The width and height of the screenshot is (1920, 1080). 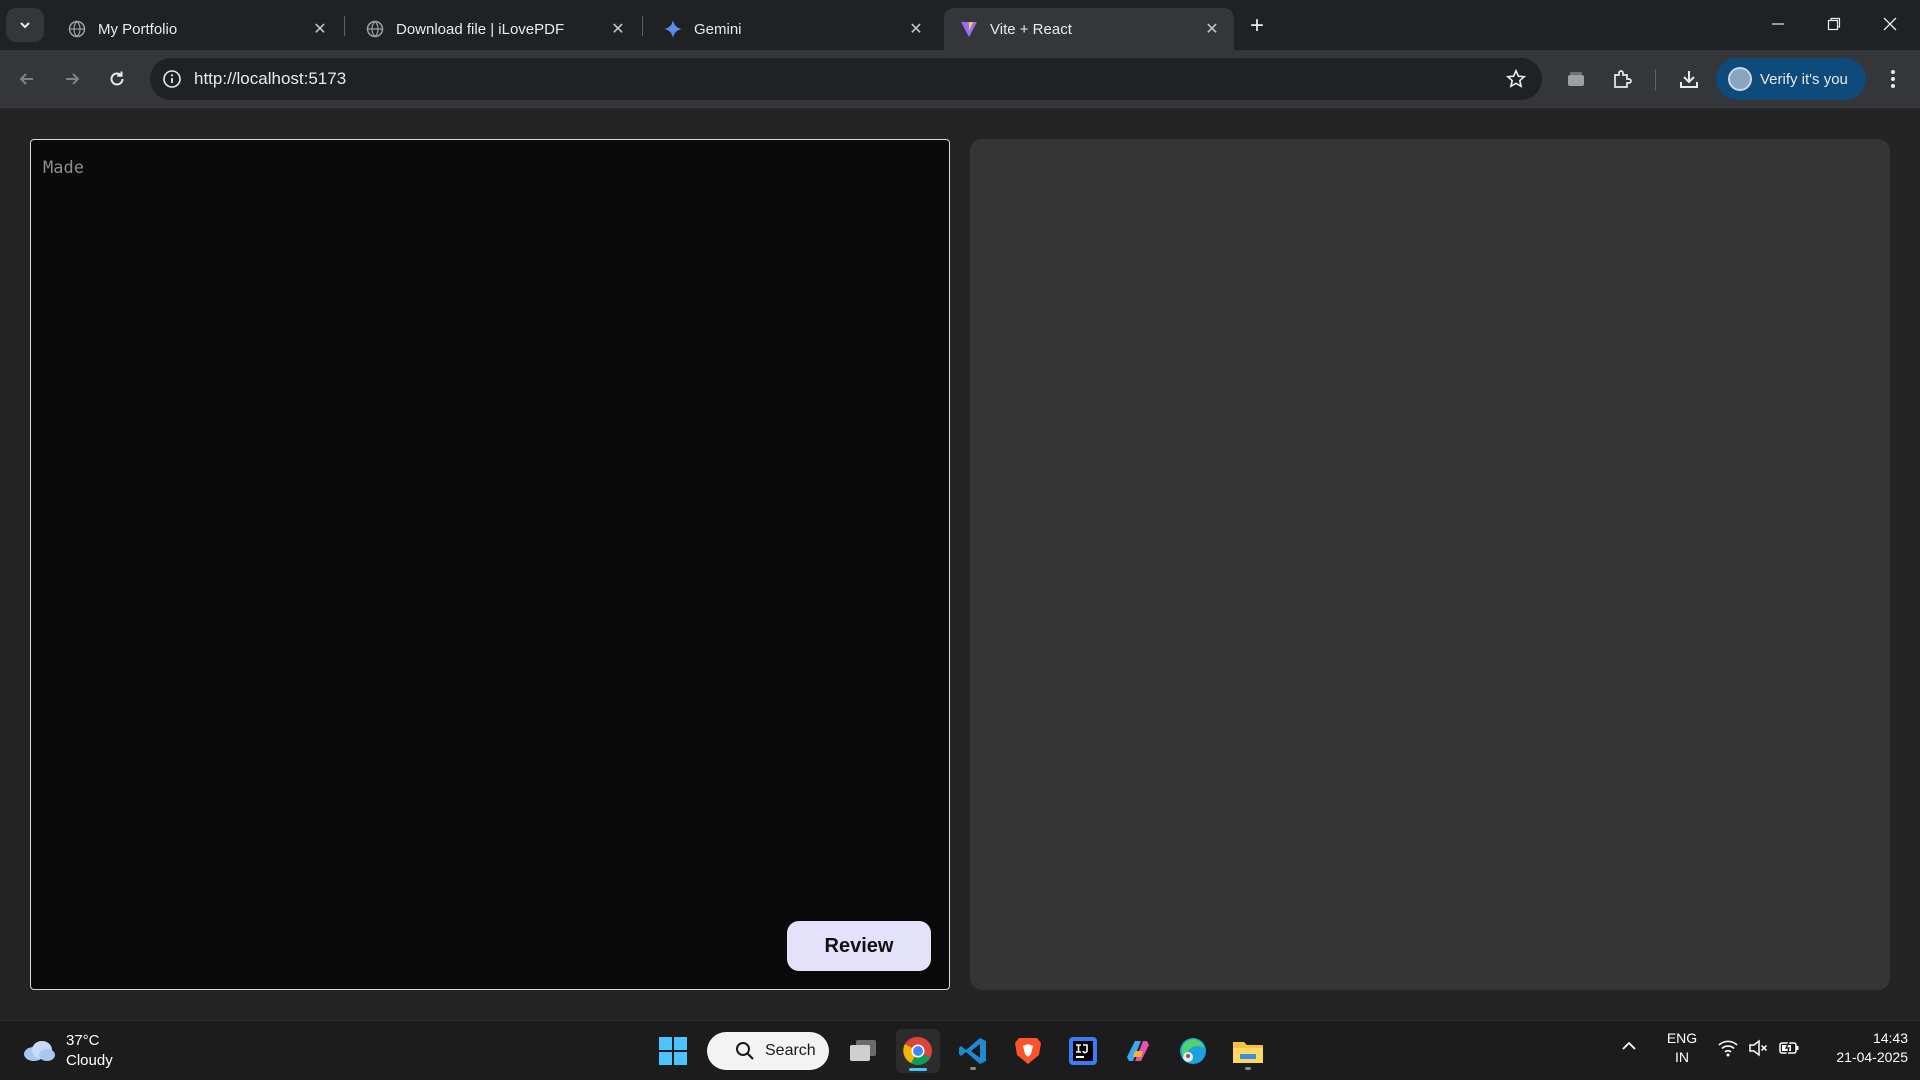 I want to click on tab-title: Download file | iLovePDF, so click(x=480, y=29).